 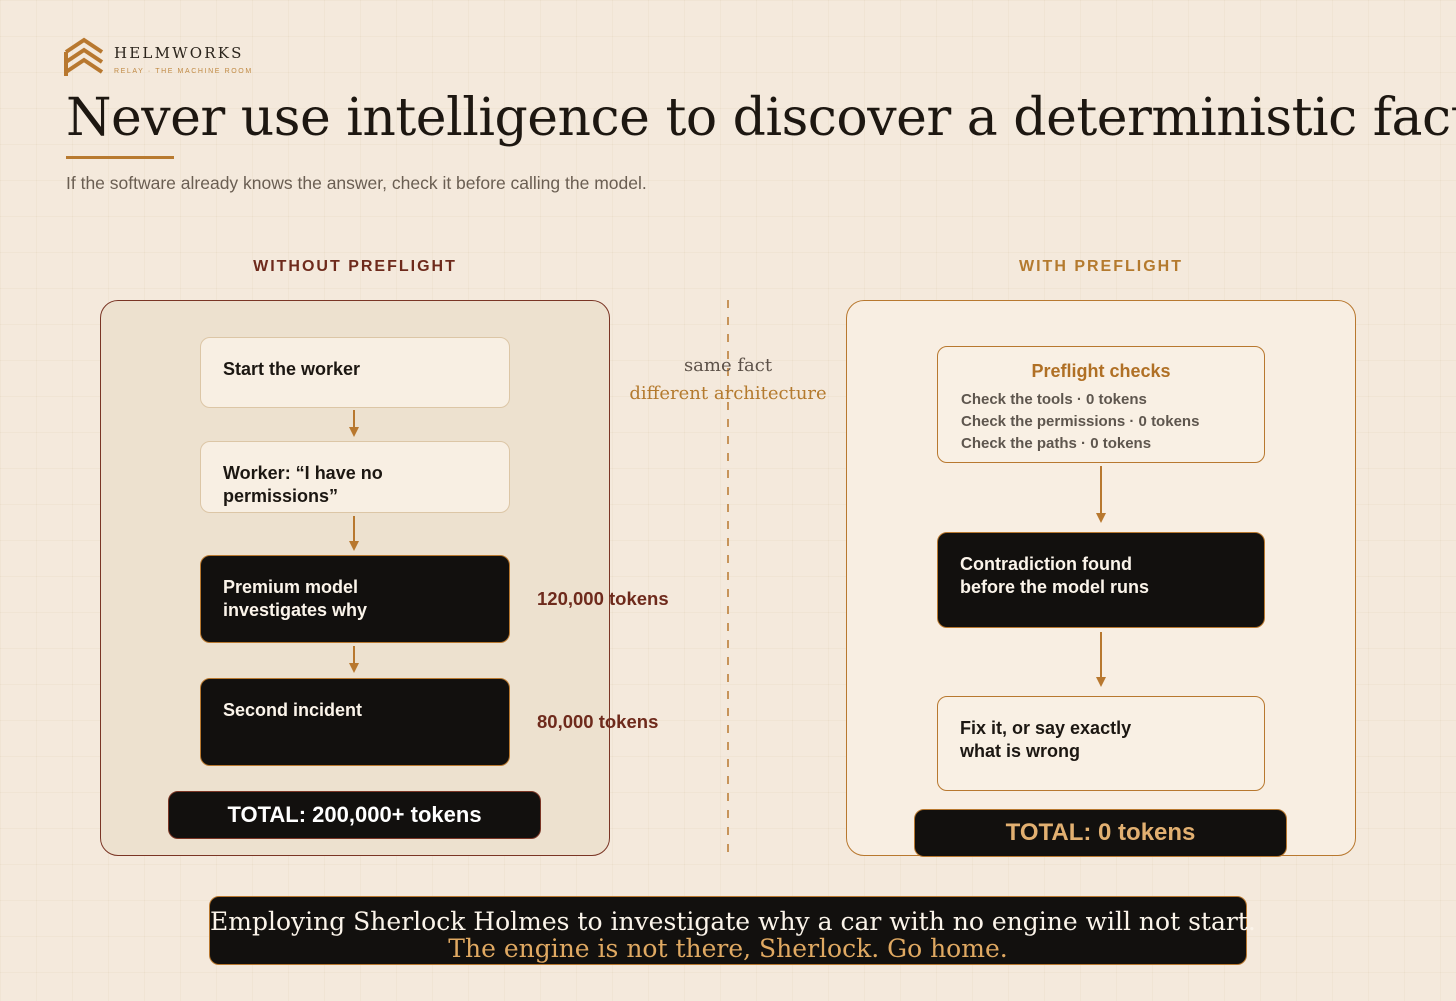 I want to click on token-cost-premium: 120,000 tokens, so click(x=603, y=598).